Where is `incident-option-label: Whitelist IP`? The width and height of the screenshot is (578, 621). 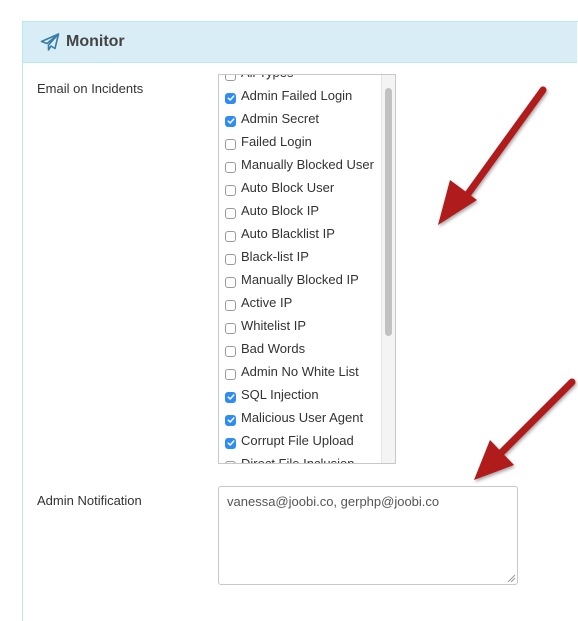
incident-option-label: Whitelist IP is located at coordinates (274, 325).